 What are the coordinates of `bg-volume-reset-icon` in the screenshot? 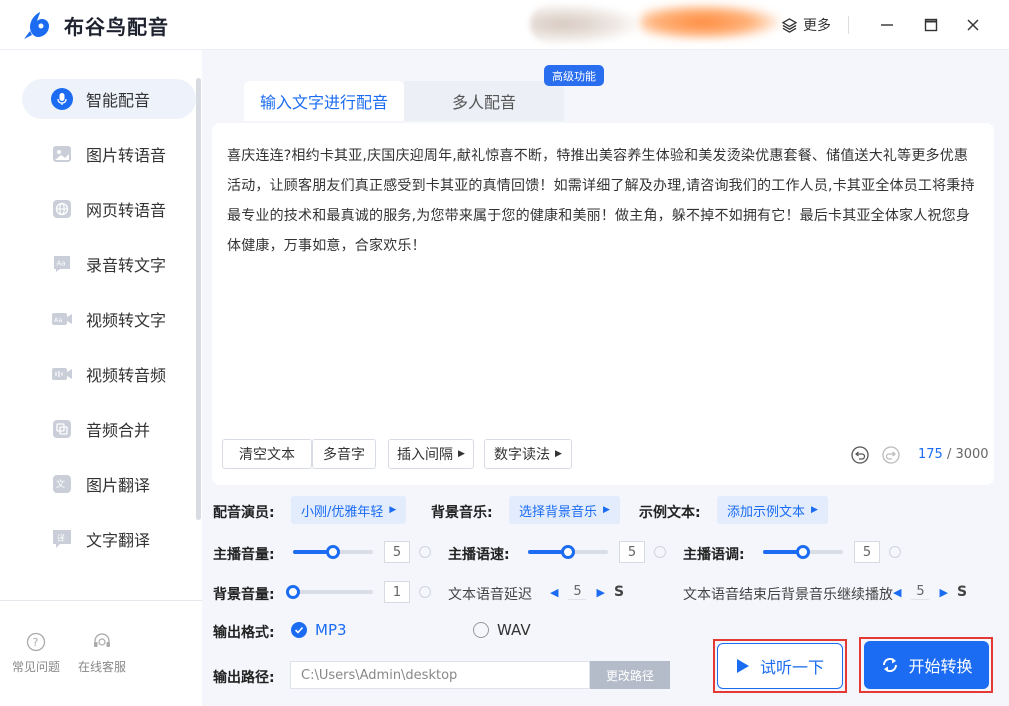 It's located at (425, 592).